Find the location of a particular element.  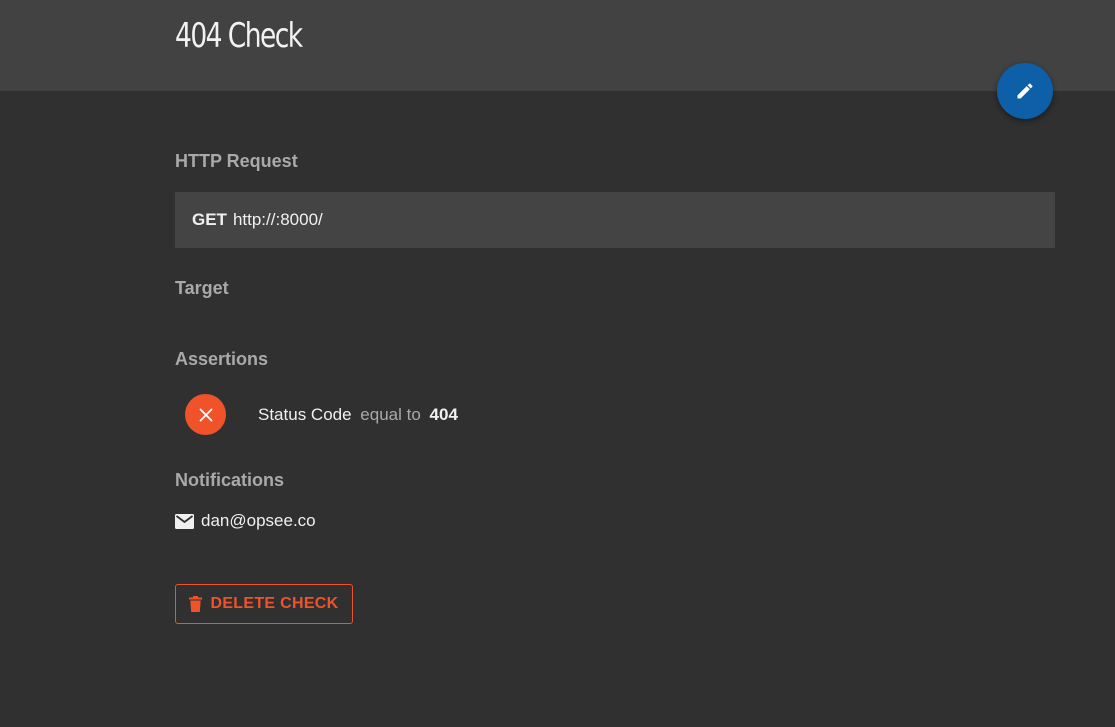

assertion-item: Status Code equal to 404 is located at coordinates (321, 414).